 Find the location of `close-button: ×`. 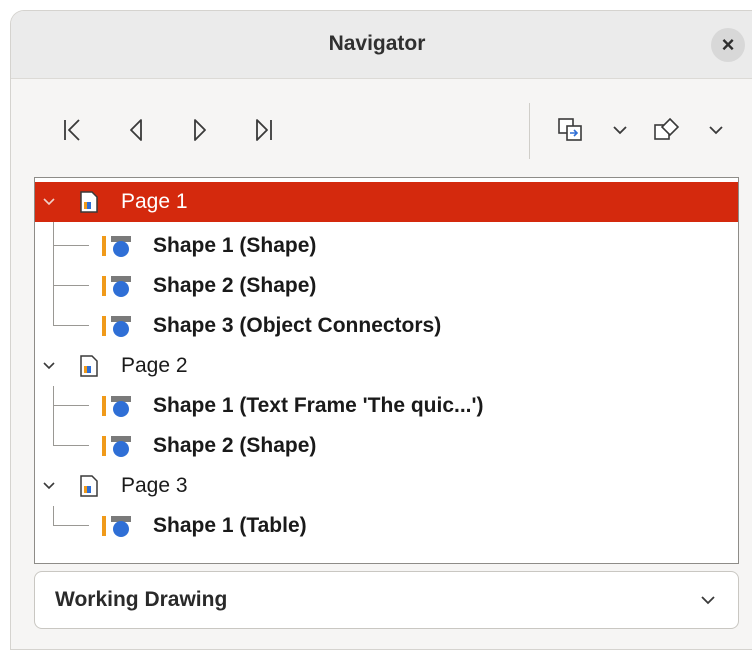

close-button: × is located at coordinates (728, 45).